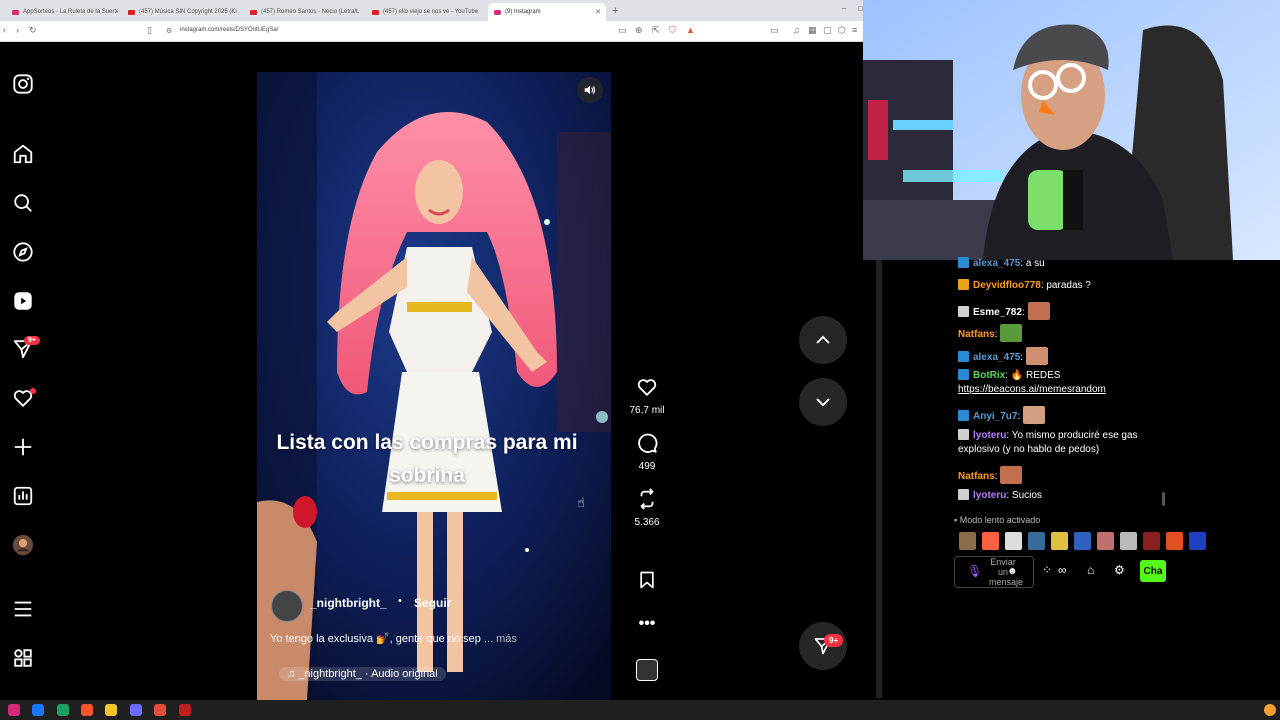 The height and width of the screenshot is (720, 1280). Describe the element at coordinates (23, 84) in the screenshot. I see `instagram-logo-icon` at that location.